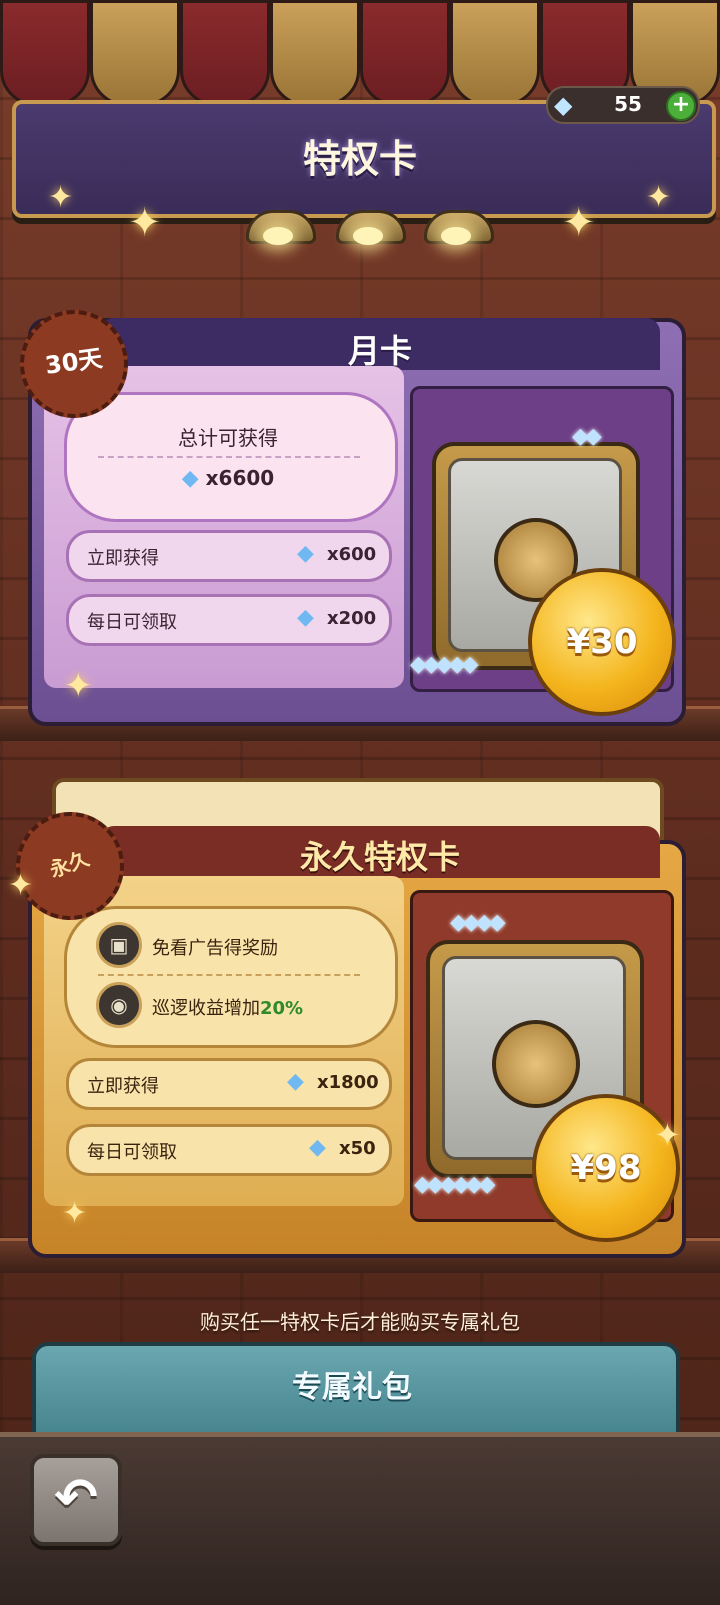 This screenshot has height=1605, width=720. Describe the element at coordinates (352, 554) in the screenshot. I see `monthly-instant-value: x600` at that location.